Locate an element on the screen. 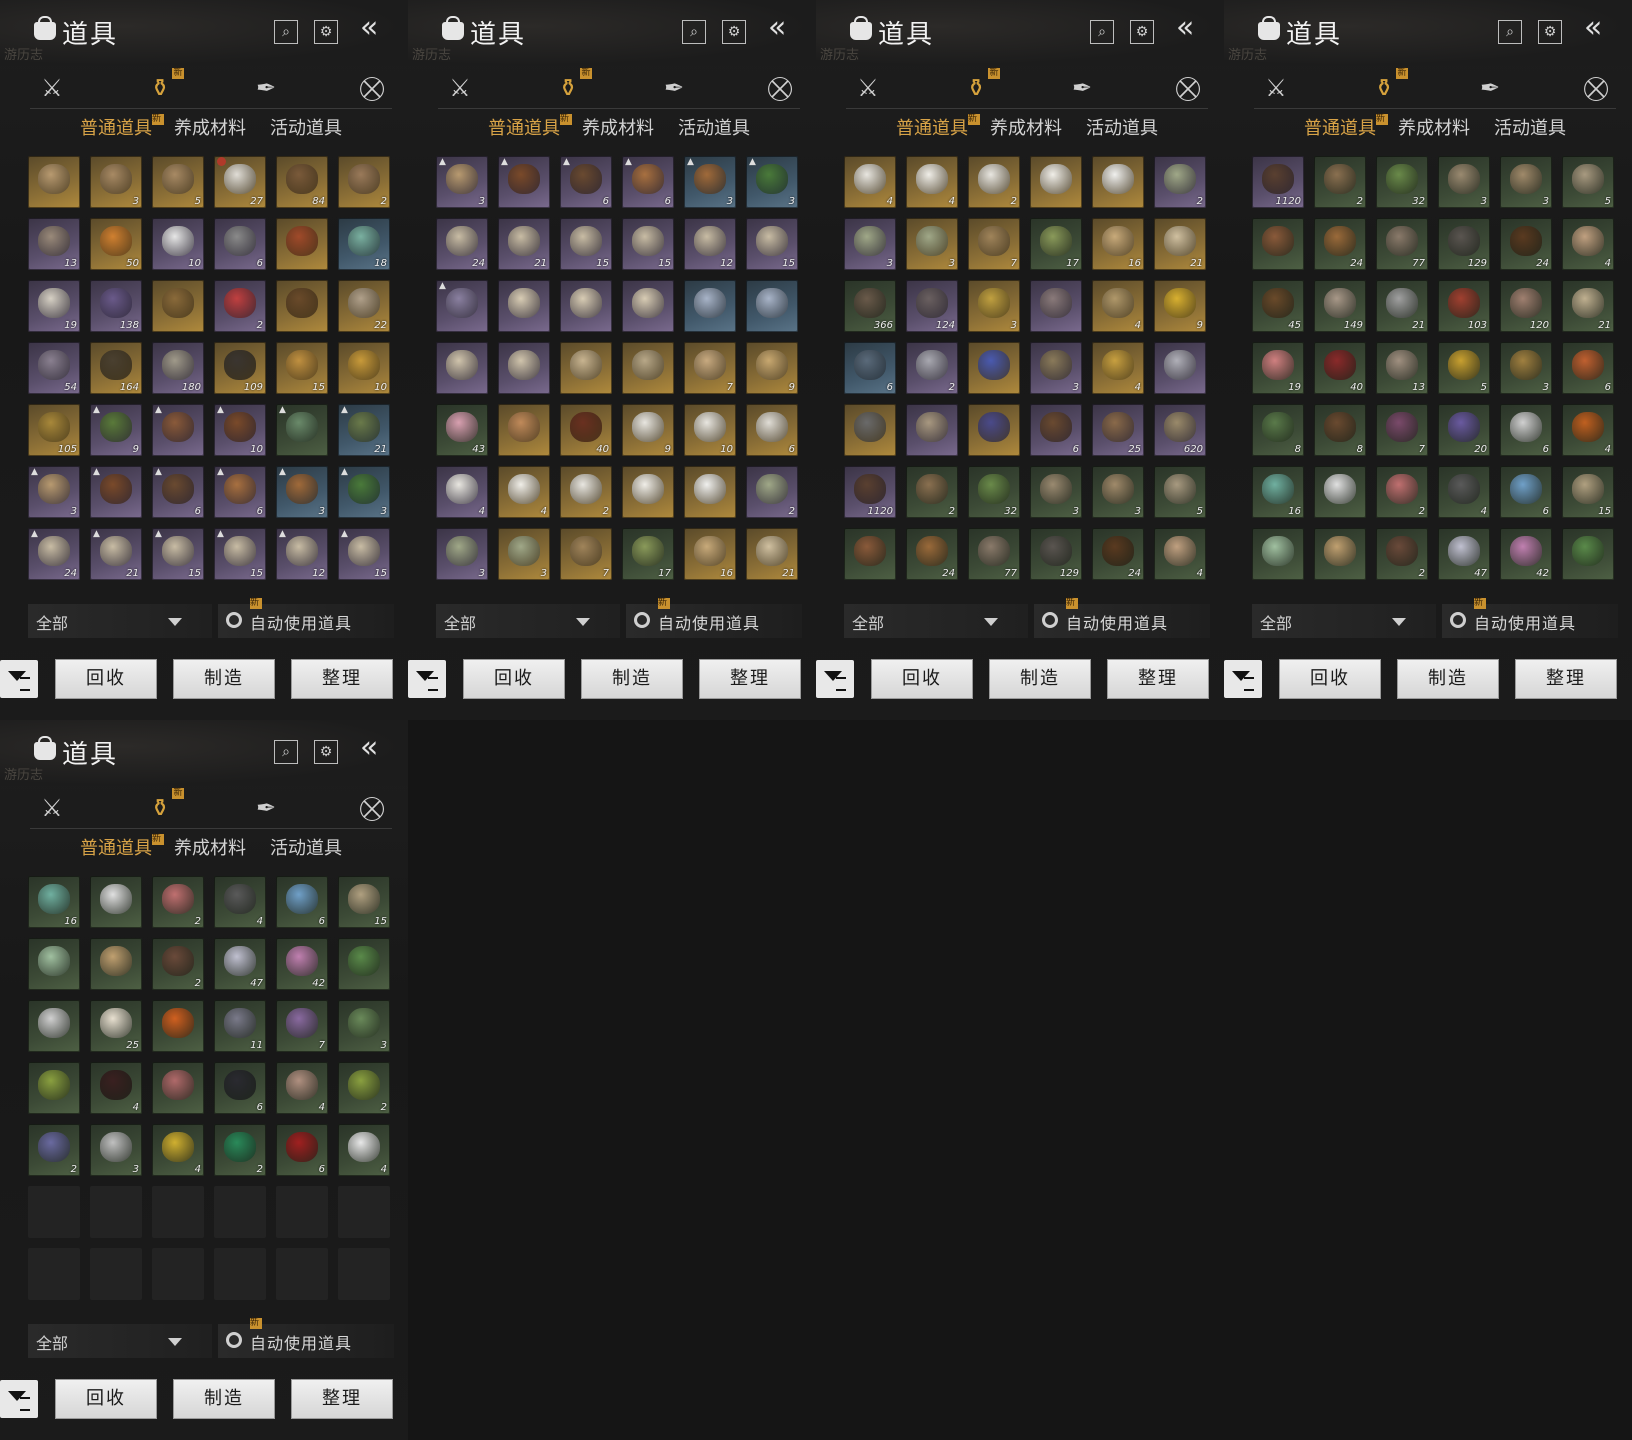  item-slot: 180 is located at coordinates (178, 368).